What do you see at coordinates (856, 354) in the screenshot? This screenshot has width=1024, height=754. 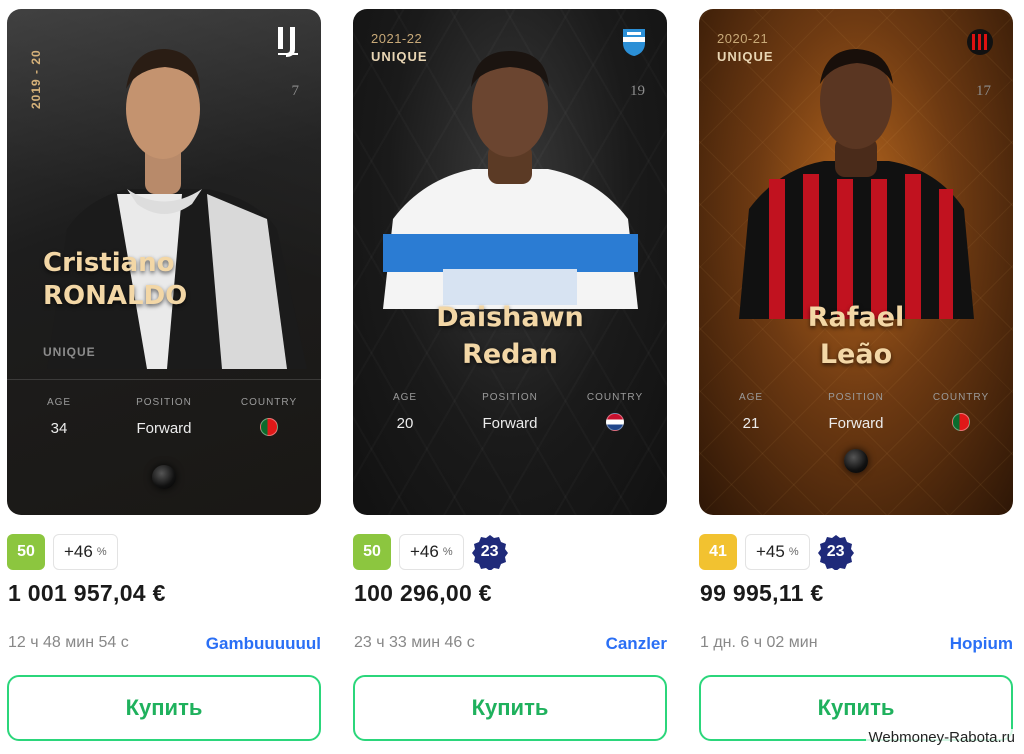 I see `player-last-name: Leão` at bounding box center [856, 354].